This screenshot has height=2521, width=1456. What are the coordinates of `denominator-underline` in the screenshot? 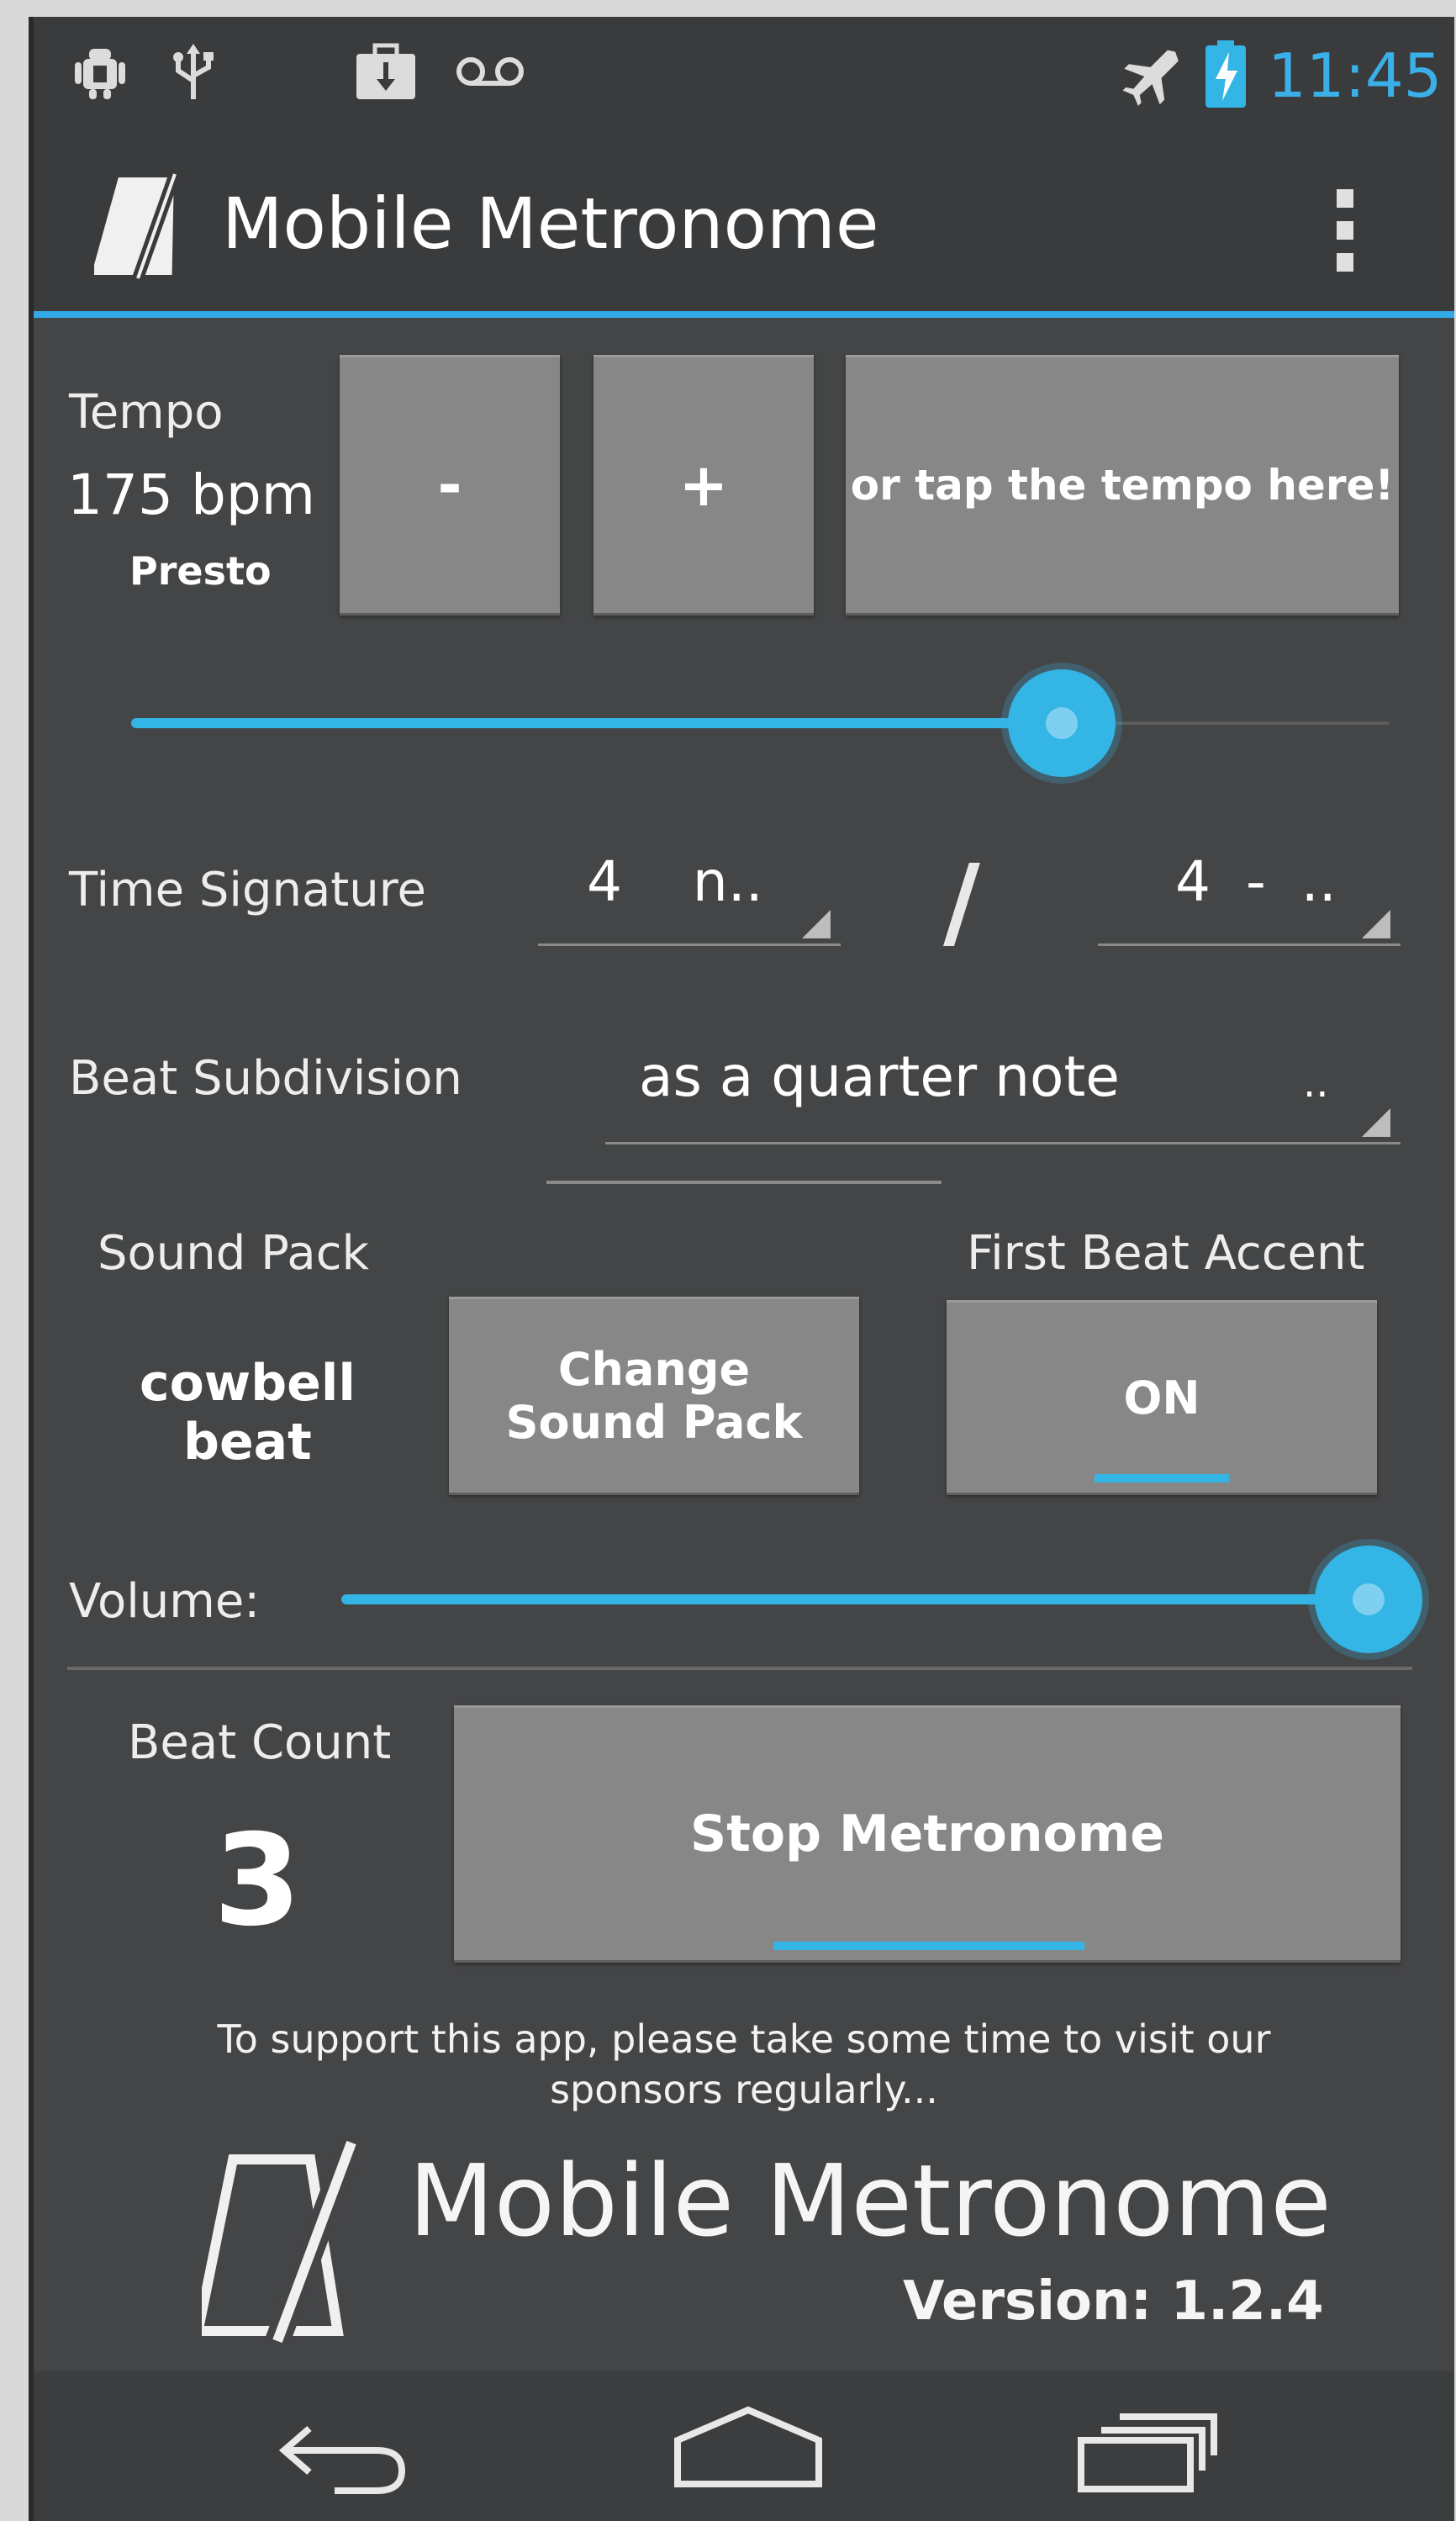 It's located at (1249, 944).